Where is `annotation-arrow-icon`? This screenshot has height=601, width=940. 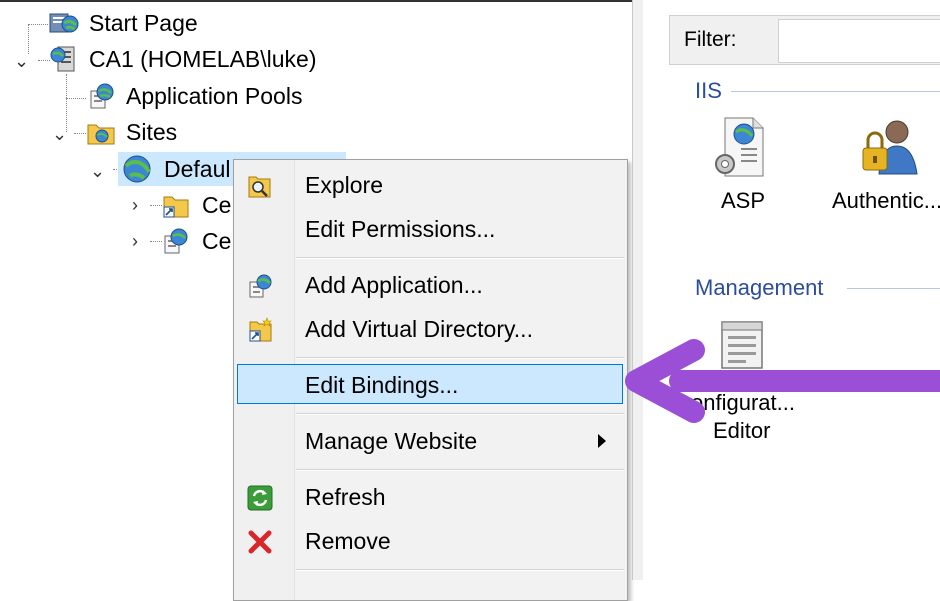 annotation-arrow-icon is located at coordinates (782, 381).